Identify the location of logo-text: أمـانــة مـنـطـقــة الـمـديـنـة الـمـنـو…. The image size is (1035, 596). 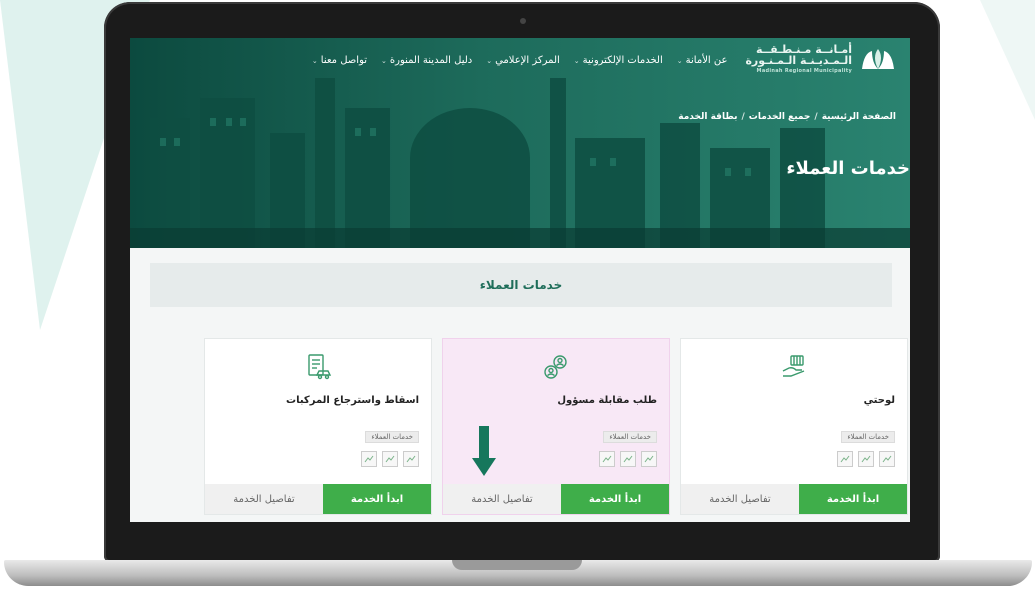
(798, 60).